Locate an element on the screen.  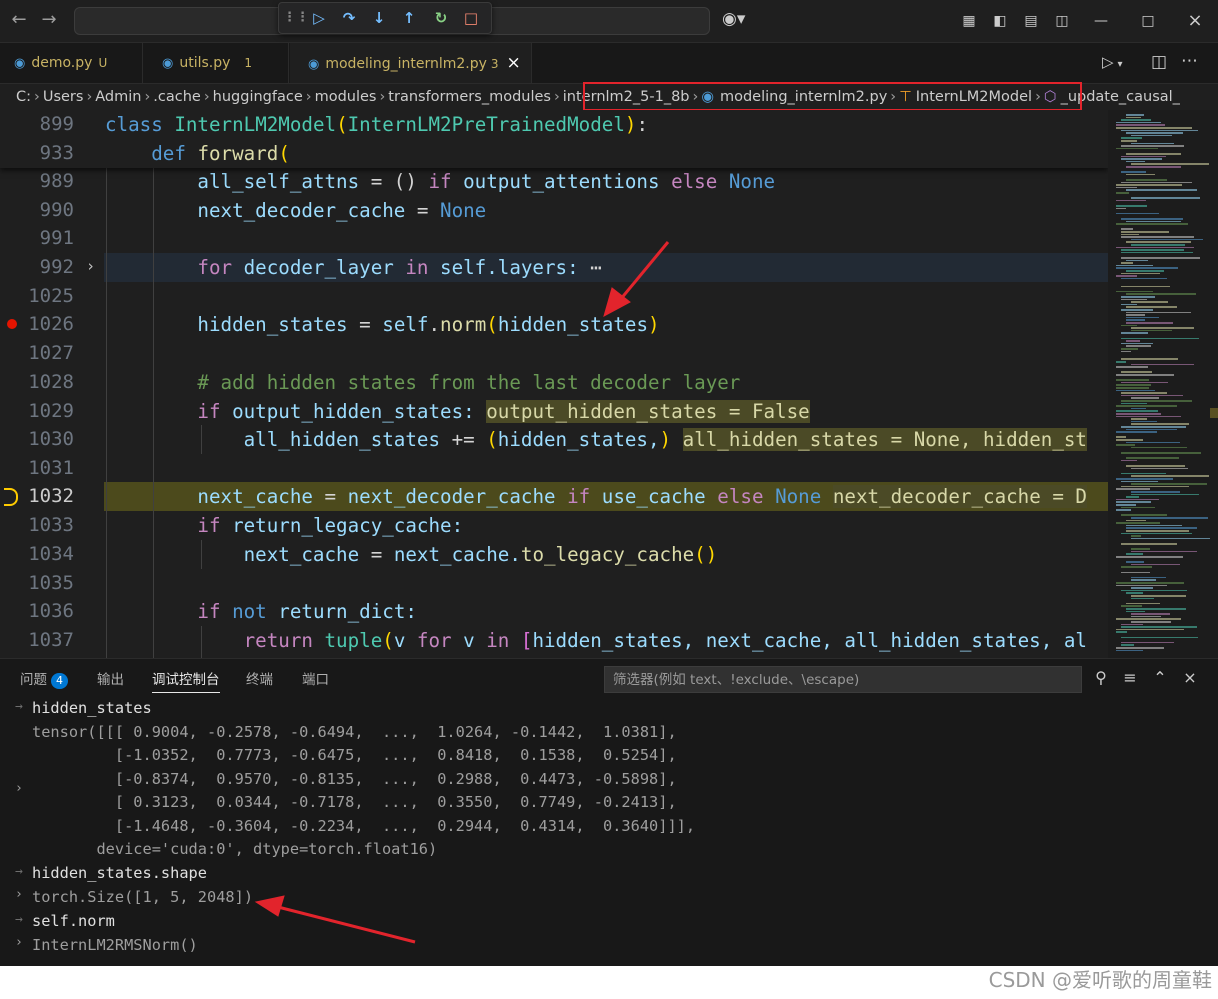
code-line: def forward( is located at coordinates (220, 153).